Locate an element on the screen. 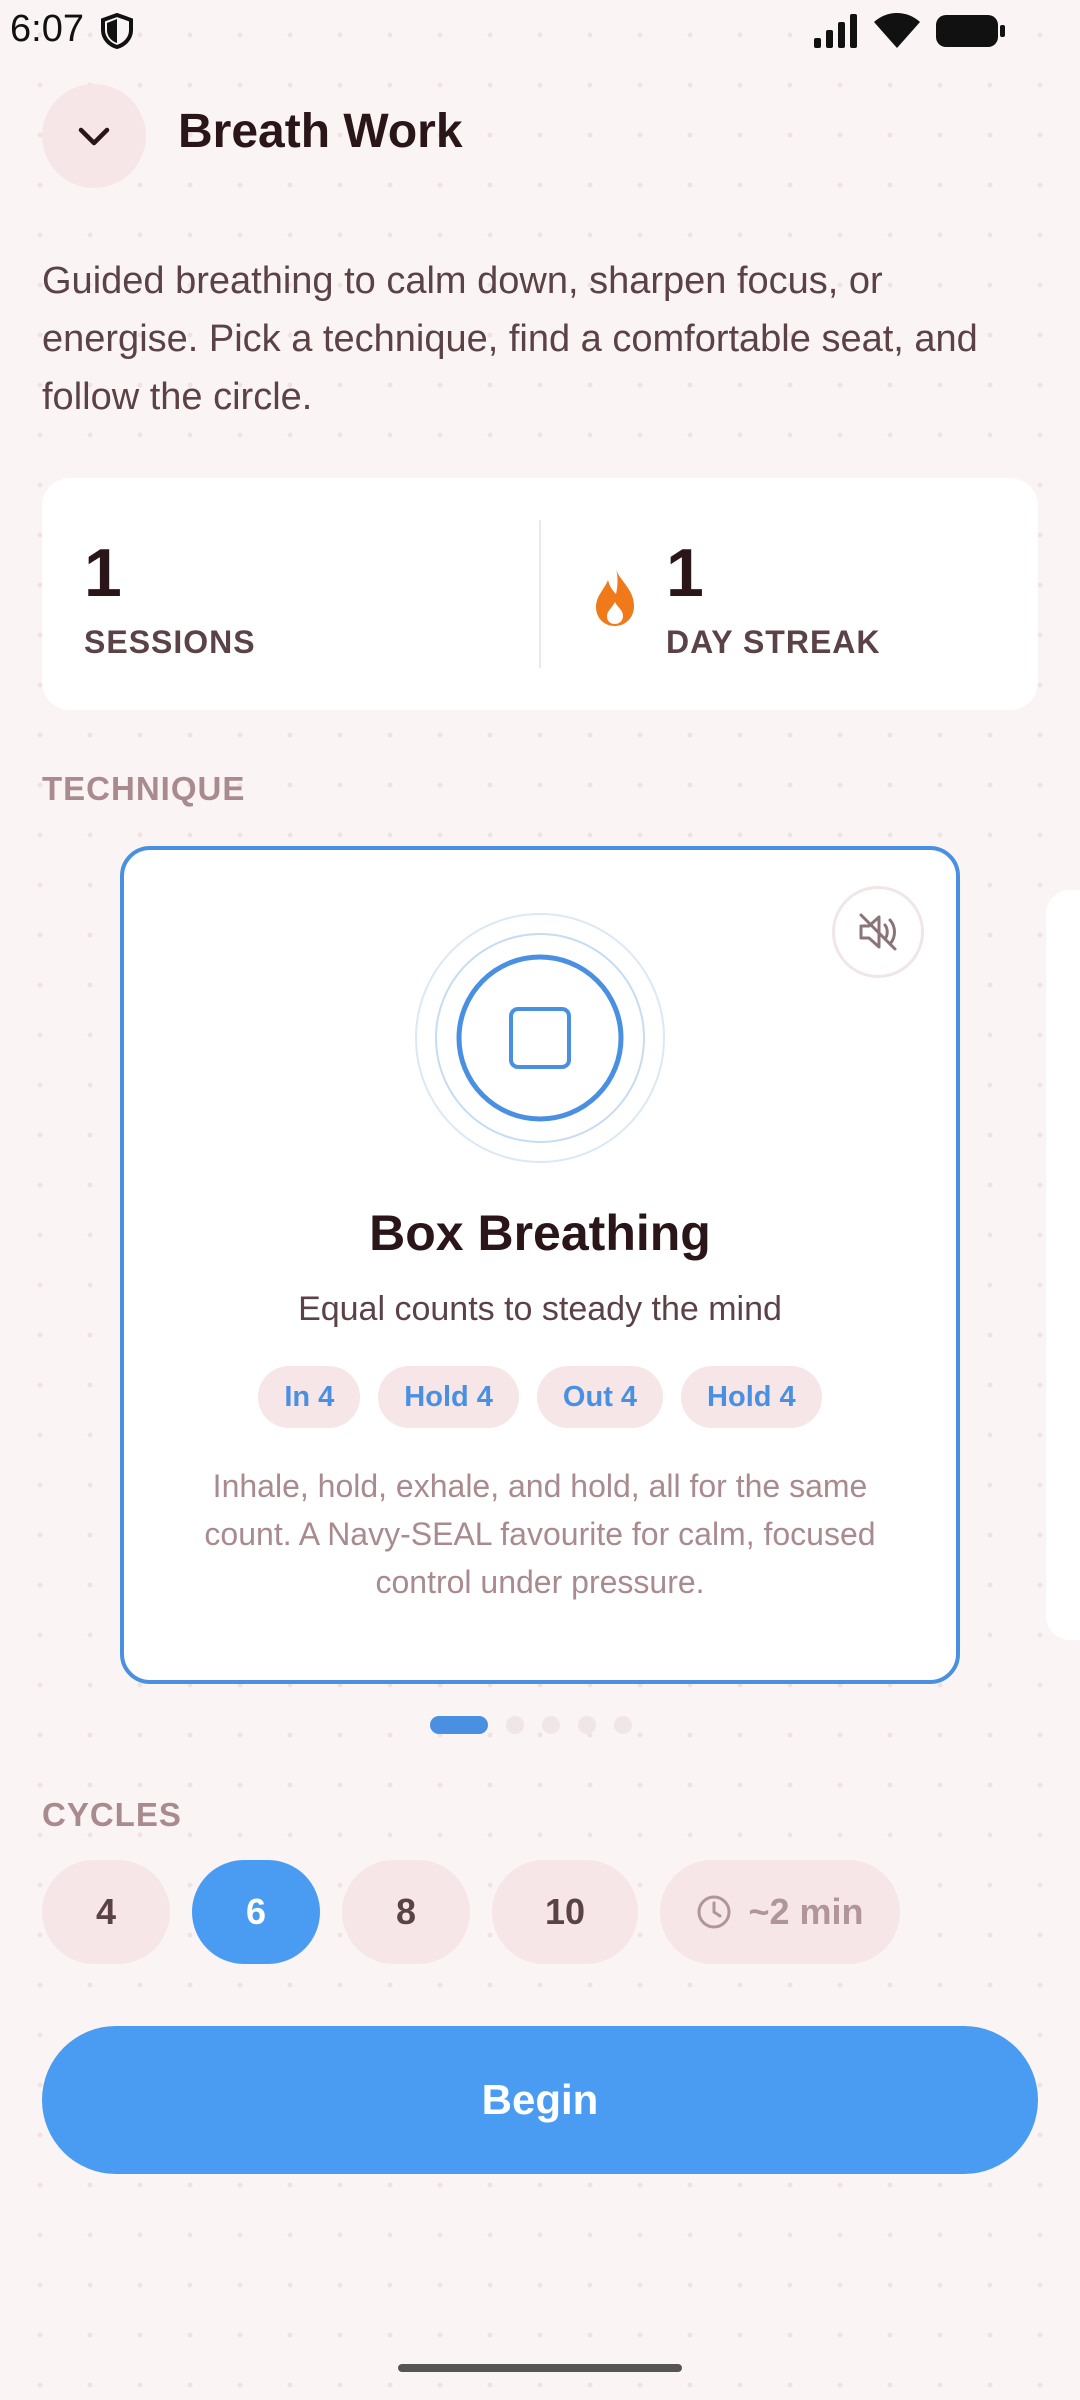  breathing-circle is located at coordinates (540, 1038).